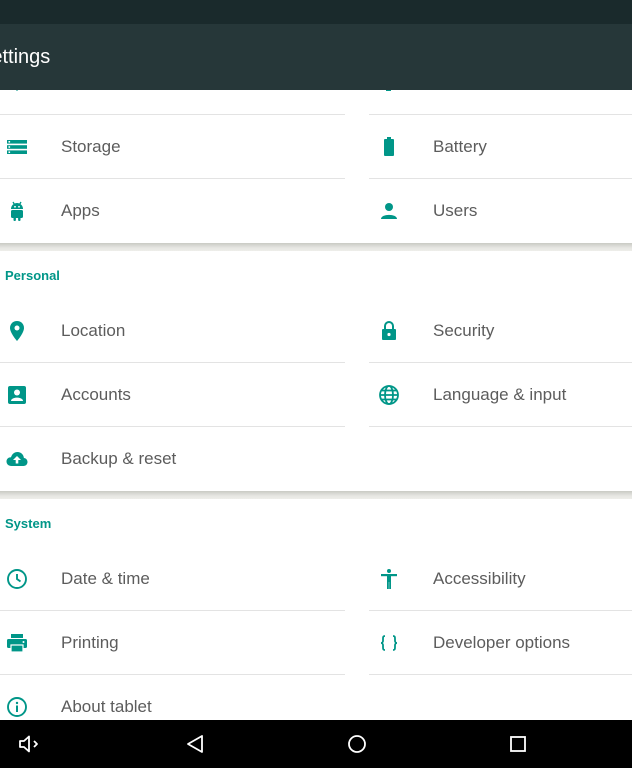 This screenshot has width=632, height=768. What do you see at coordinates (96, 394) in the screenshot?
I see `settings-item-label: Accounts` at bounding box center [96, 394].